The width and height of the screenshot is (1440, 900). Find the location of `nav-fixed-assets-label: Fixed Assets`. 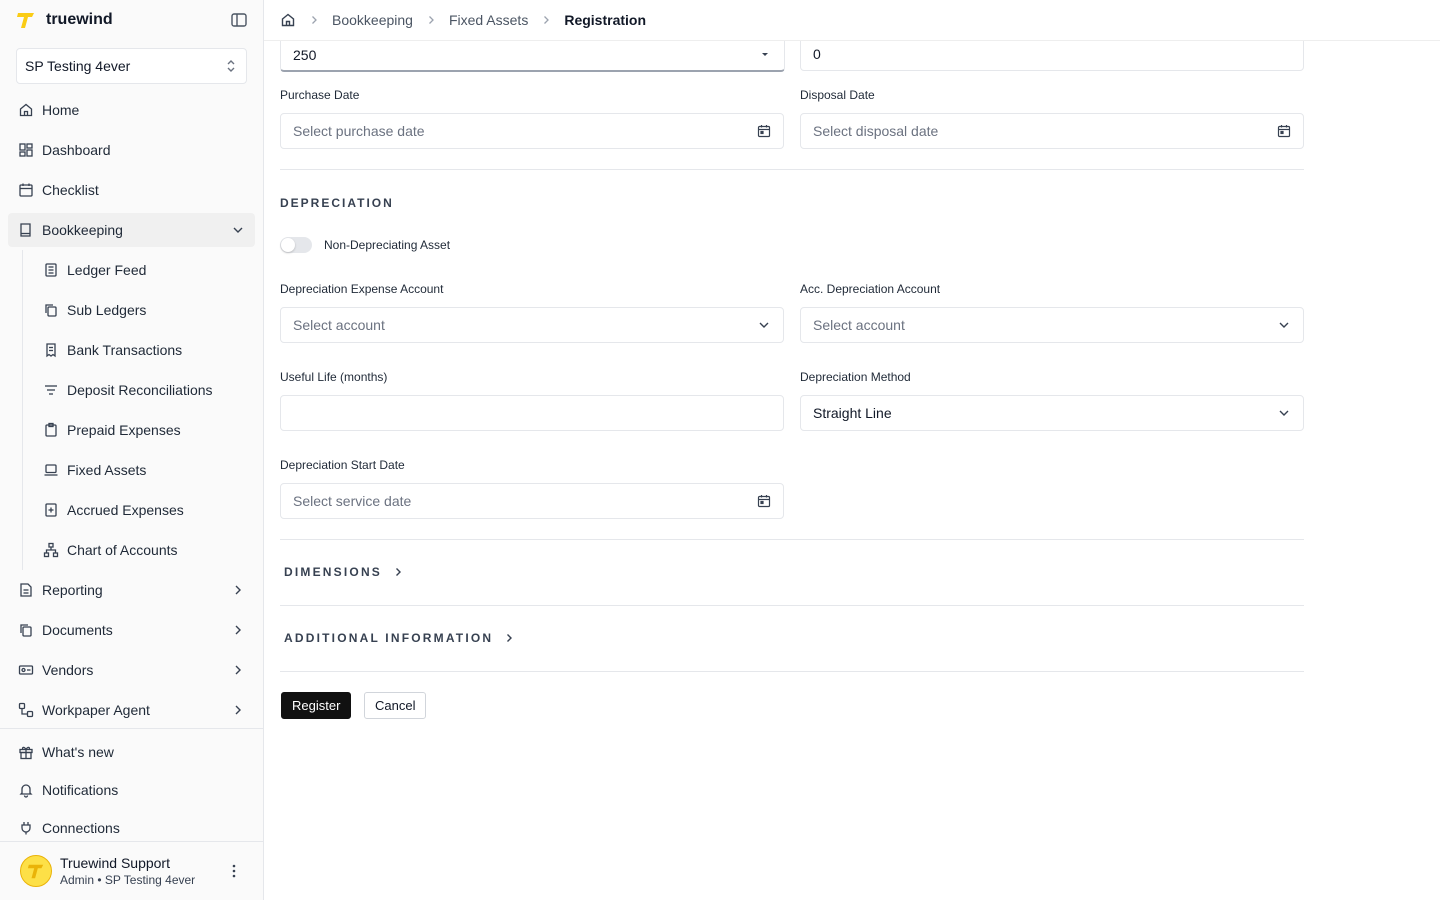

nav-fixed-assets-label: Fixed Assets is located at coordinates (107, 470).